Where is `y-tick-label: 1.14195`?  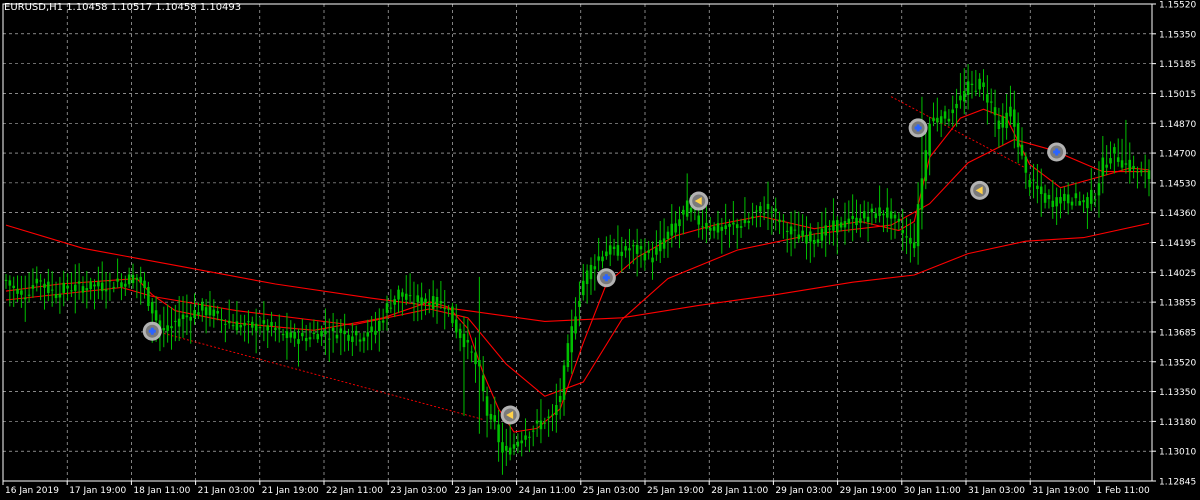
y-tick-label: 1.14195 is located at coordinates (1177, 244).